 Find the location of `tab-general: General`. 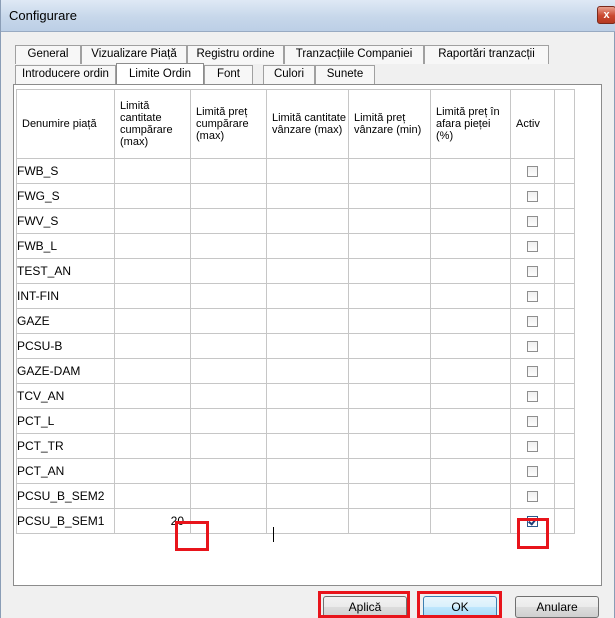

tab-general: General is located at coordinates (48, 54).